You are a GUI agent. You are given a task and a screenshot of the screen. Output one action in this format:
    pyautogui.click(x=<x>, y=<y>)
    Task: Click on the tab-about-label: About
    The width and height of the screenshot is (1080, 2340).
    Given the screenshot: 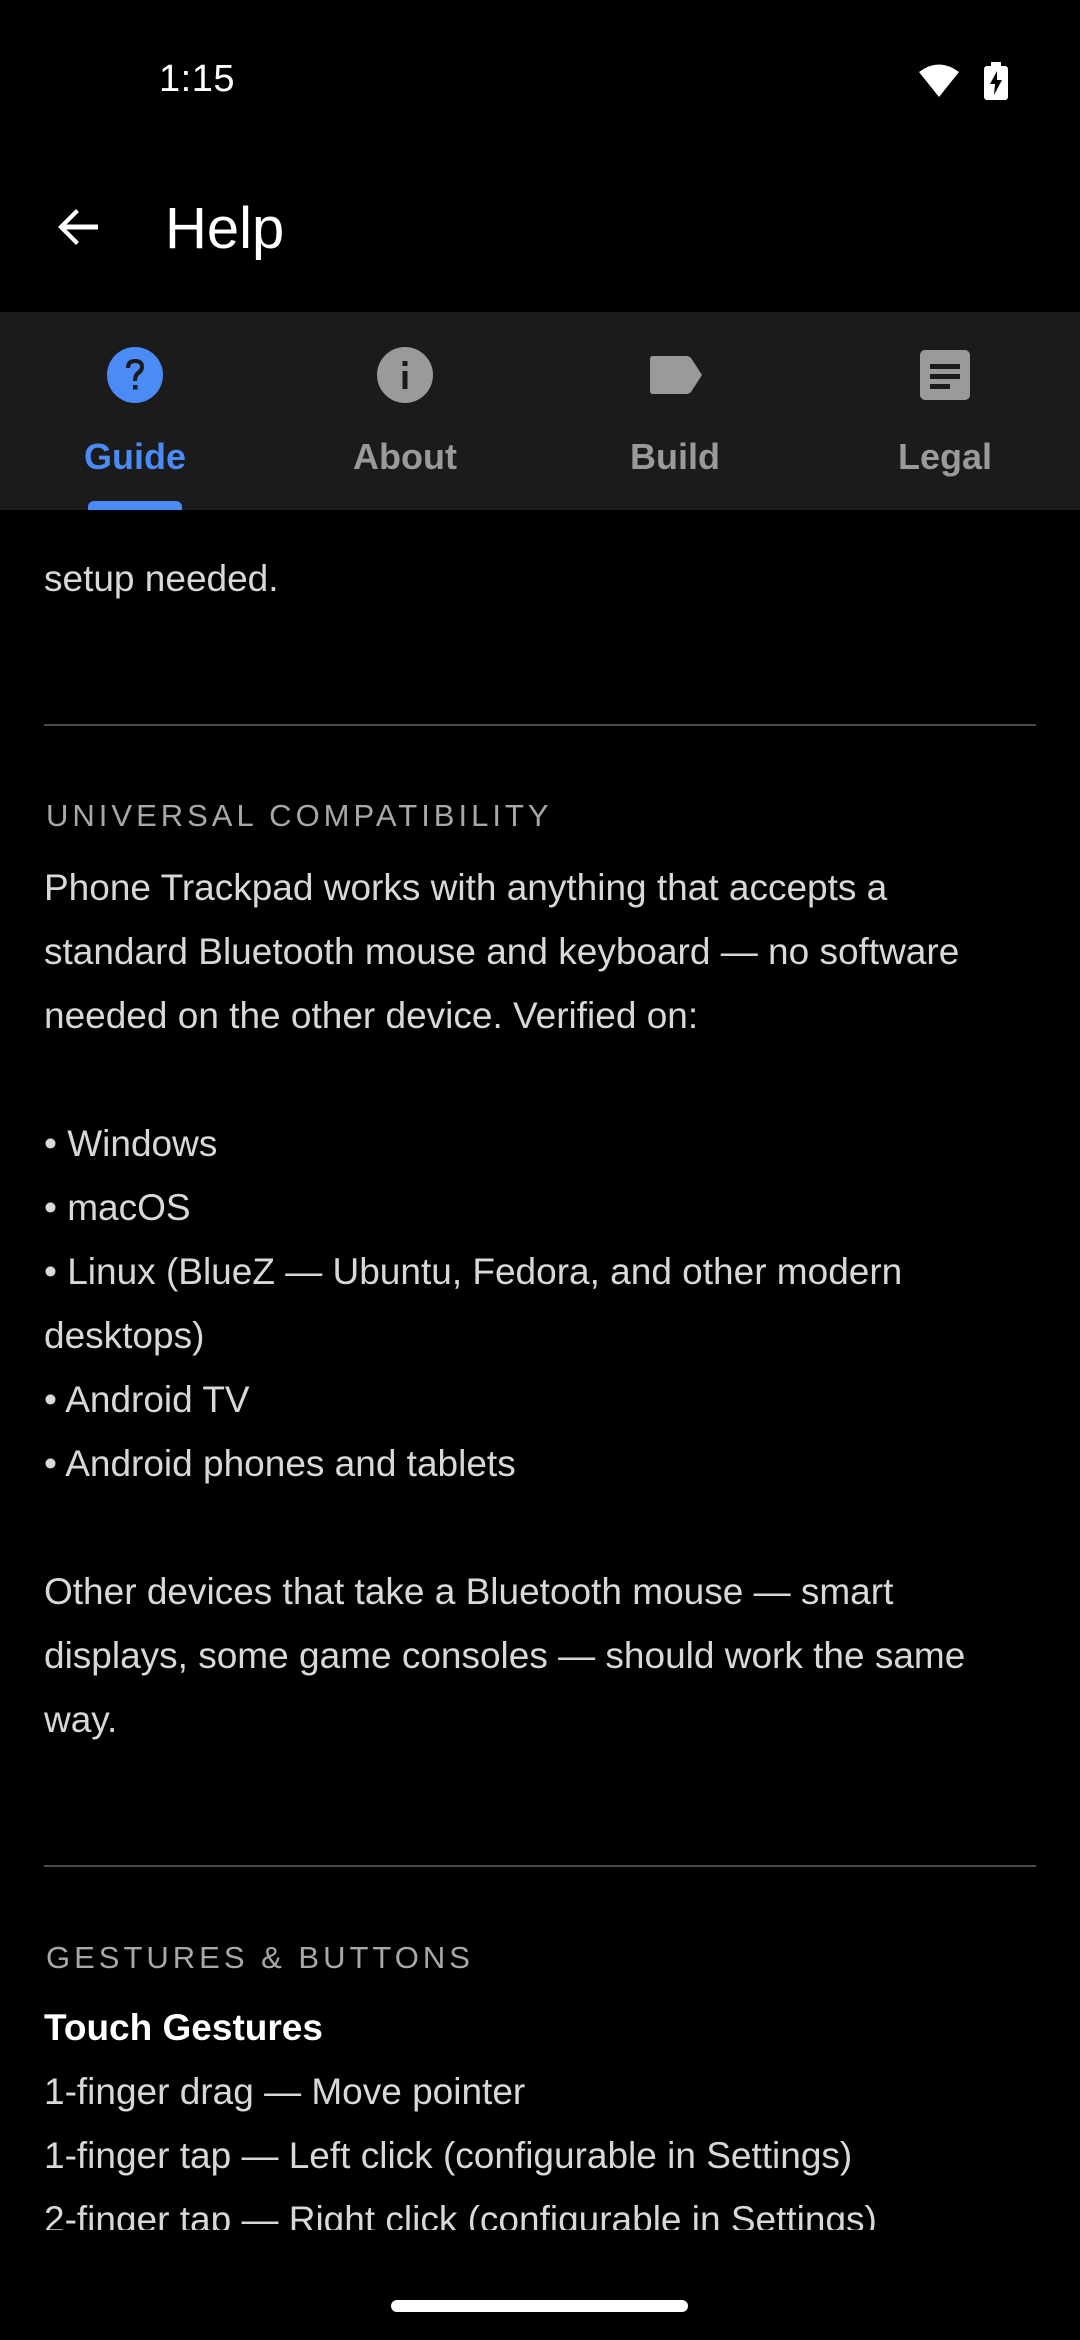 What is the action you would take?
    pyautogui.click(x=405, y=456)
    